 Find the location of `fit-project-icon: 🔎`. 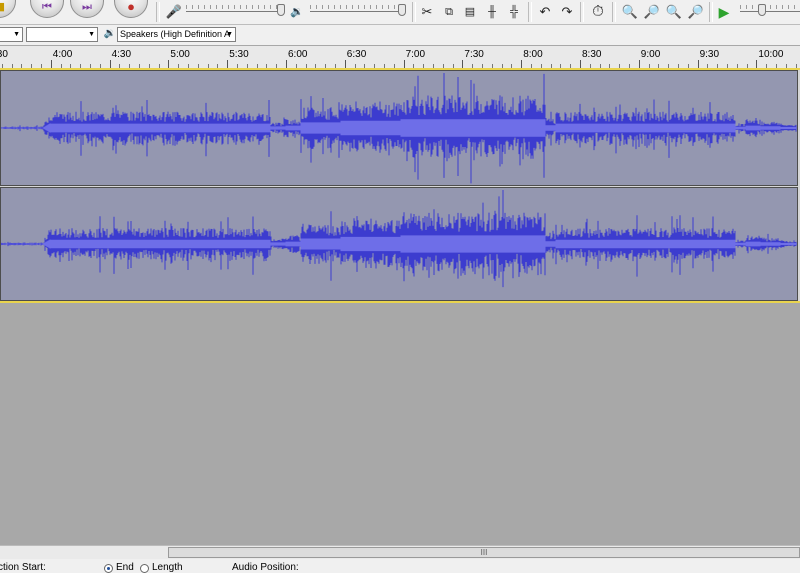

fit-project-icon: 🔎 is located at coordinates (696, 12).